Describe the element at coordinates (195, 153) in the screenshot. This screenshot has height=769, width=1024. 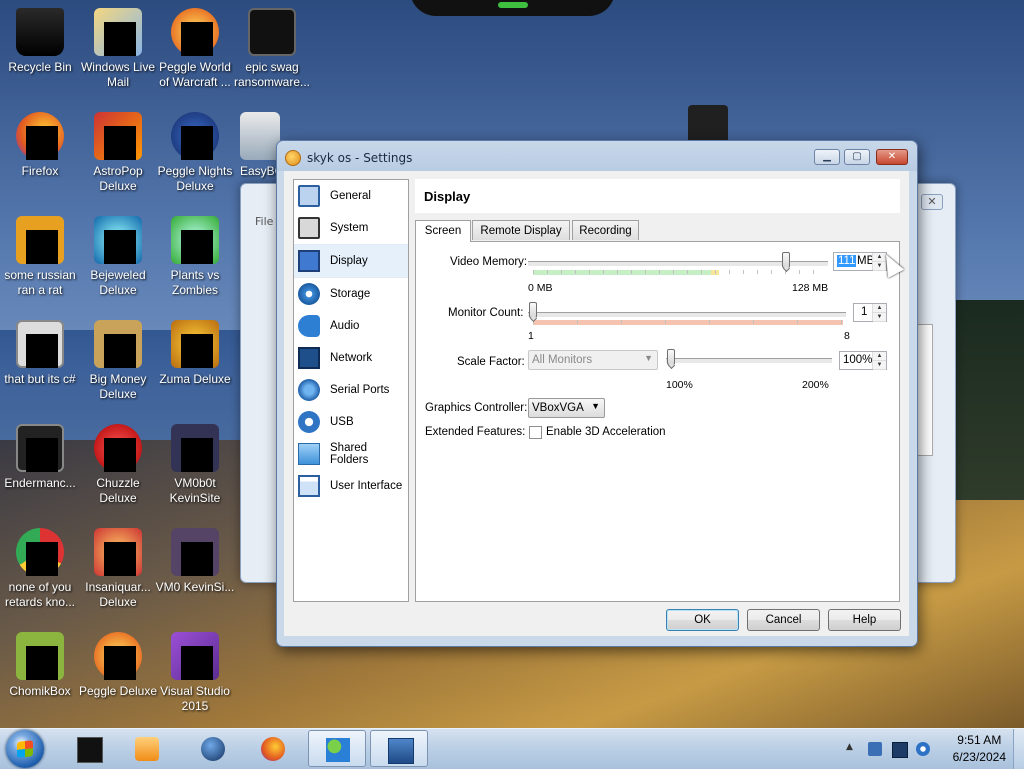
I see `desktop-icon-peggle-nights: Peggle Nights Deluxe` at that location.